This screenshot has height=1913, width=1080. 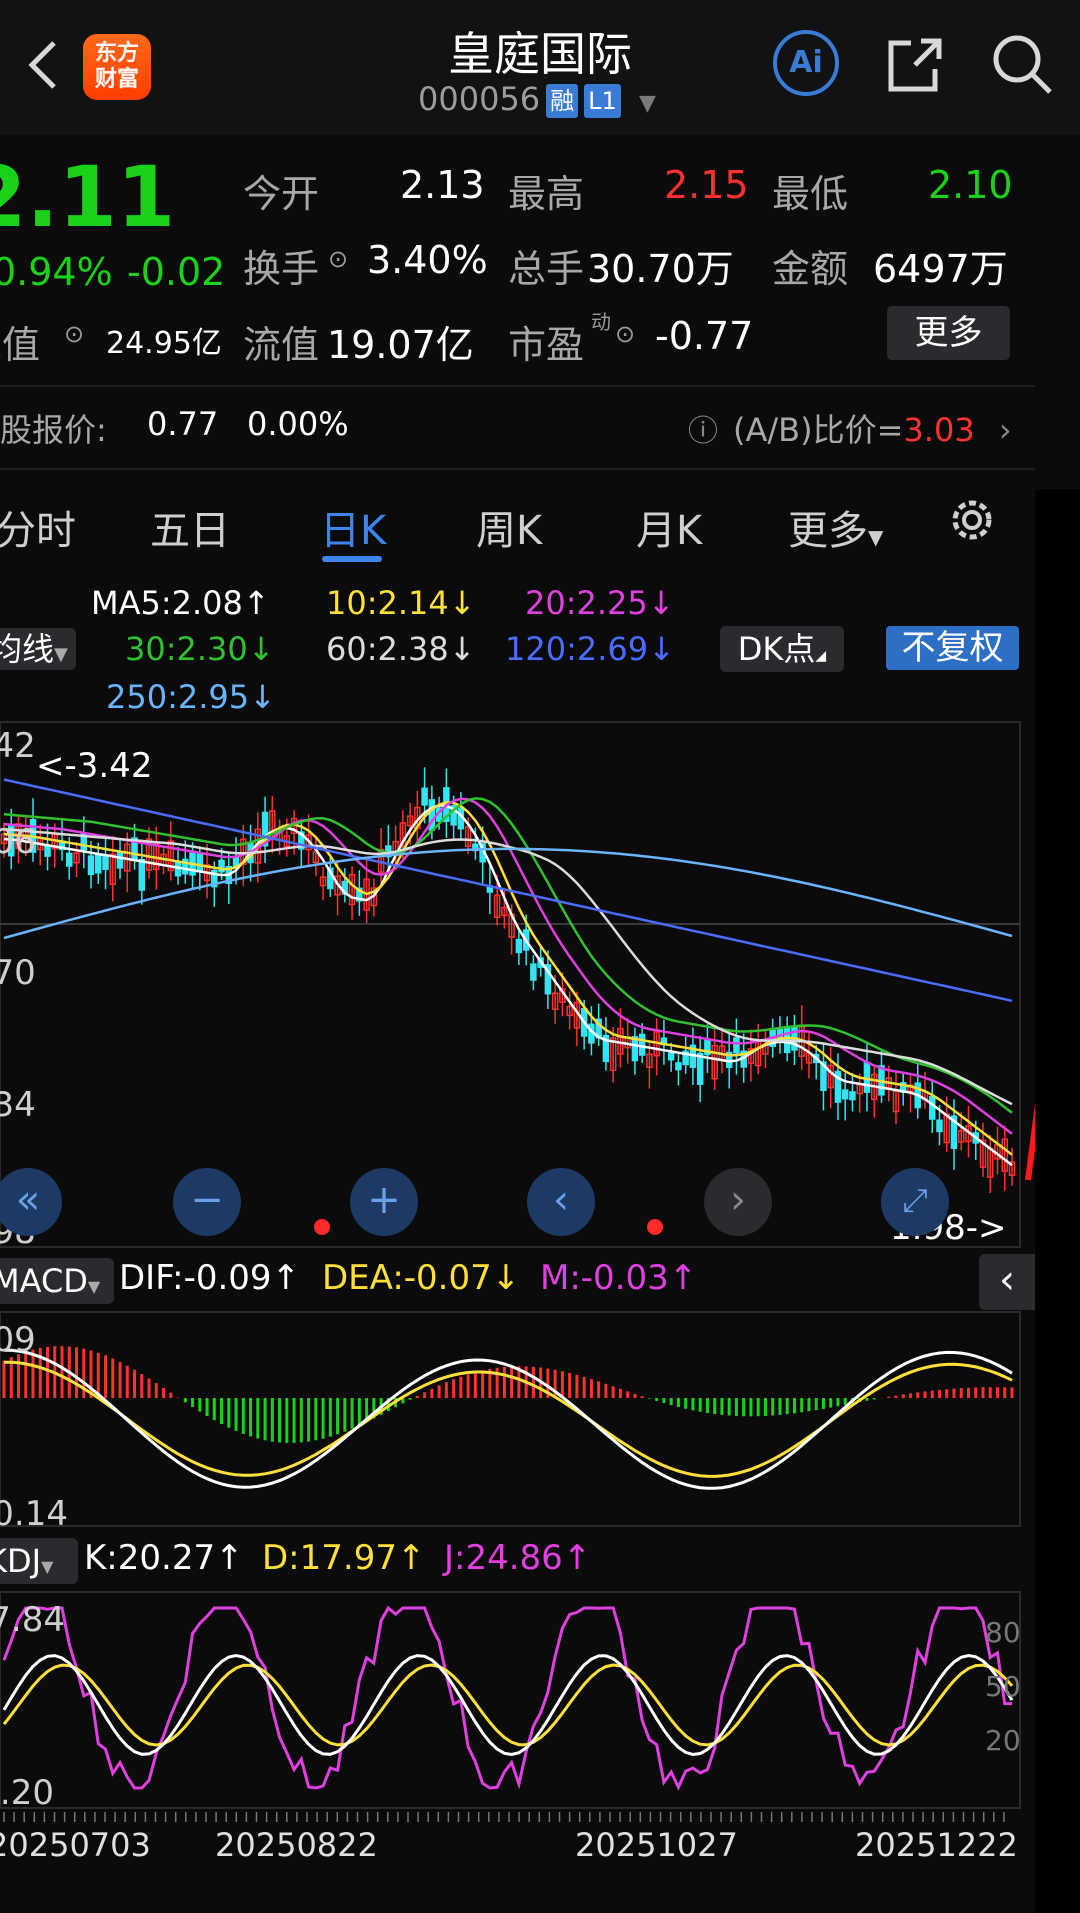 What do you see at coordinates (600, 603) in the screenshot?
I see `ma20-value: 20:2.25↓` at bounding box center [600, 603].